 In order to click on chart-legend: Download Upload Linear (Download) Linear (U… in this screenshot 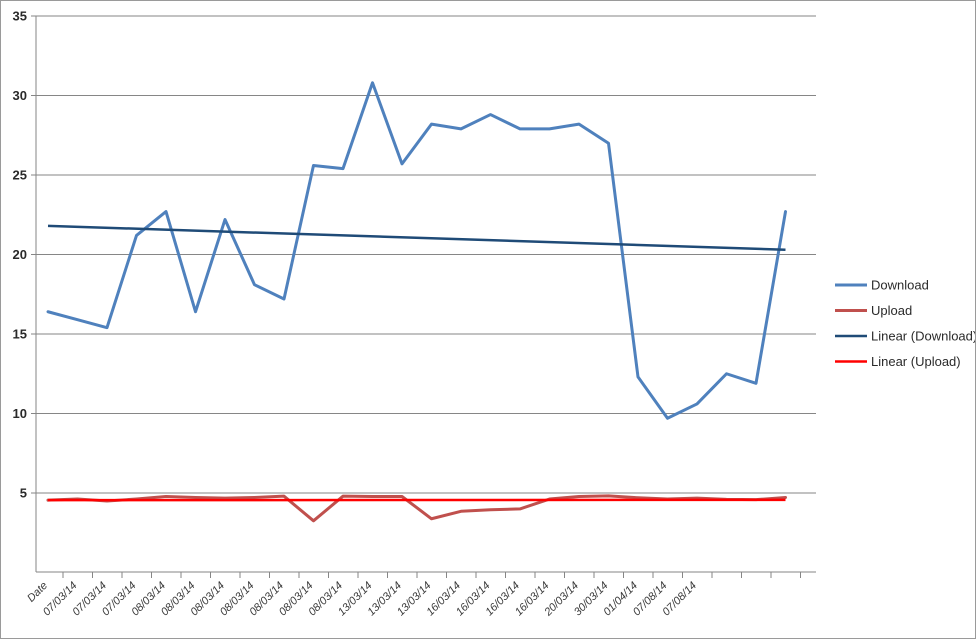, I will do `click(905, 323)`.